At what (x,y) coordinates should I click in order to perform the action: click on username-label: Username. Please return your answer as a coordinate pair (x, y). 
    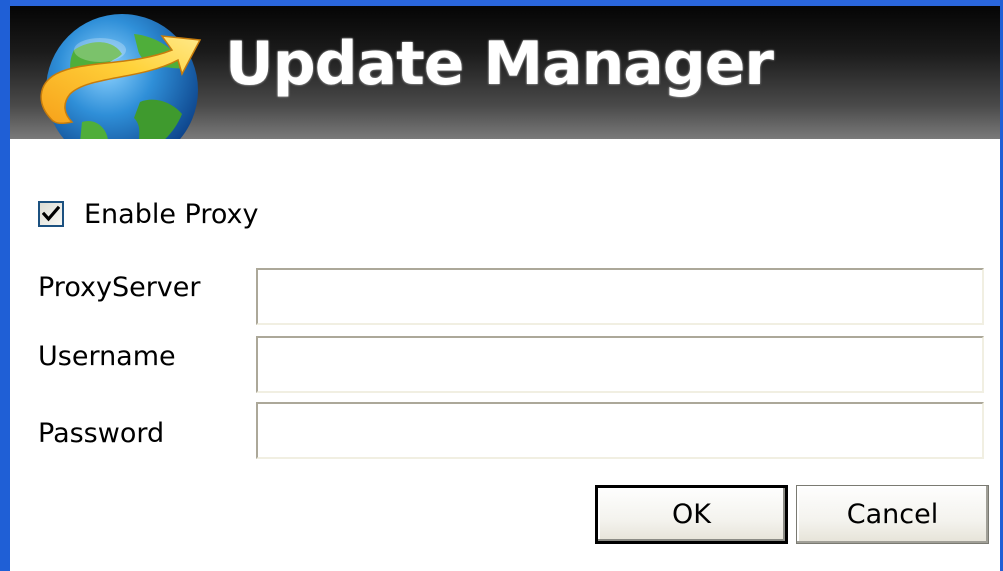
    Looking at the image, I should click on (107, 356).